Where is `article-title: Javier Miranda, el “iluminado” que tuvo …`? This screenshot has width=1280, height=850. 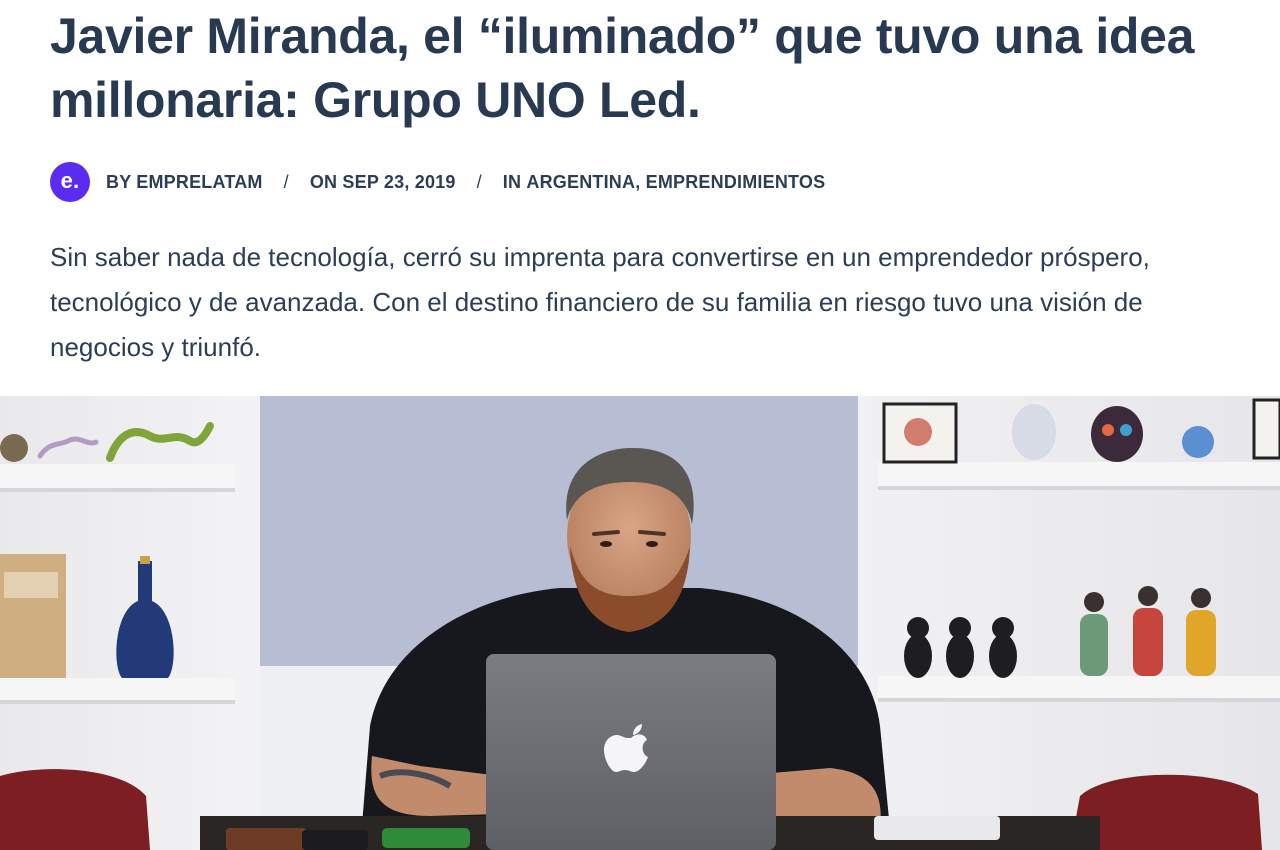 article-title: Javier Miranda, el “iluminado” que tuvo … is located at coordinates (622, 68).